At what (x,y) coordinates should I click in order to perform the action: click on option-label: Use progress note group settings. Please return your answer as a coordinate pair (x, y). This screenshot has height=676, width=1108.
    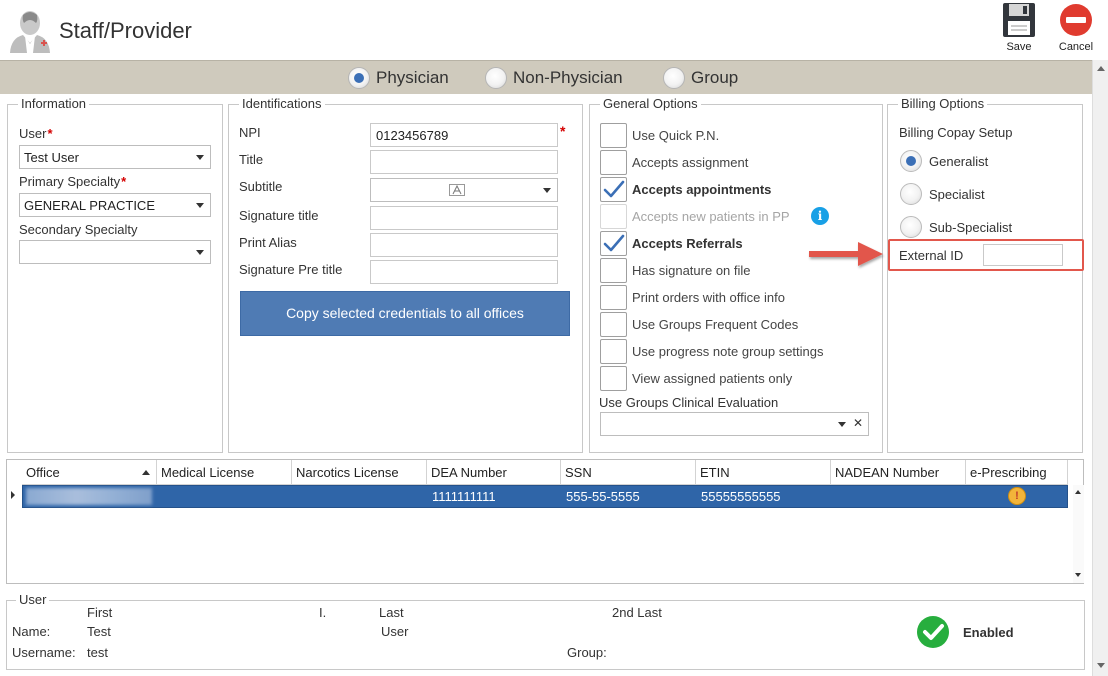
    Looking at the image, I should click on (728, 351).